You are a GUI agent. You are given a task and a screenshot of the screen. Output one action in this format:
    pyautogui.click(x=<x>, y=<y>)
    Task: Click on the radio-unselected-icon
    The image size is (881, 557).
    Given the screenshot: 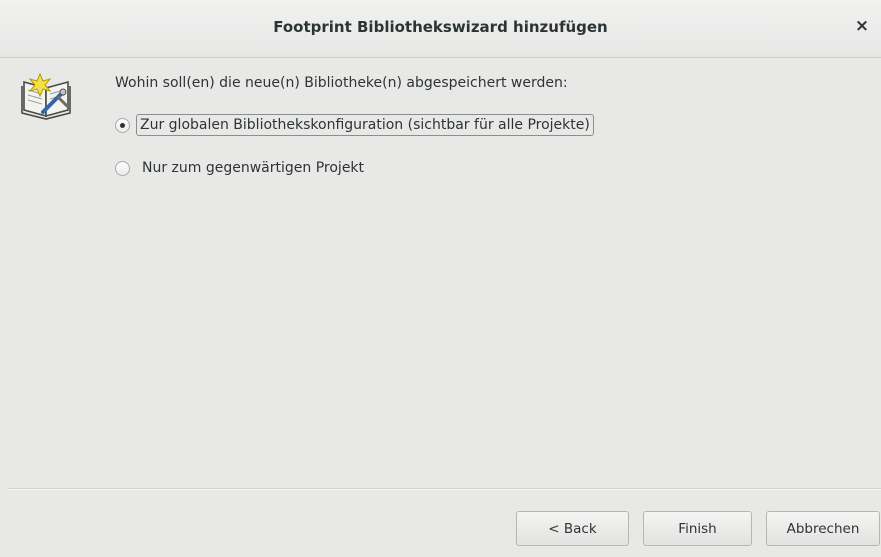 What is the action you would take?
    pyautogui.click(x=122, y=168)
    